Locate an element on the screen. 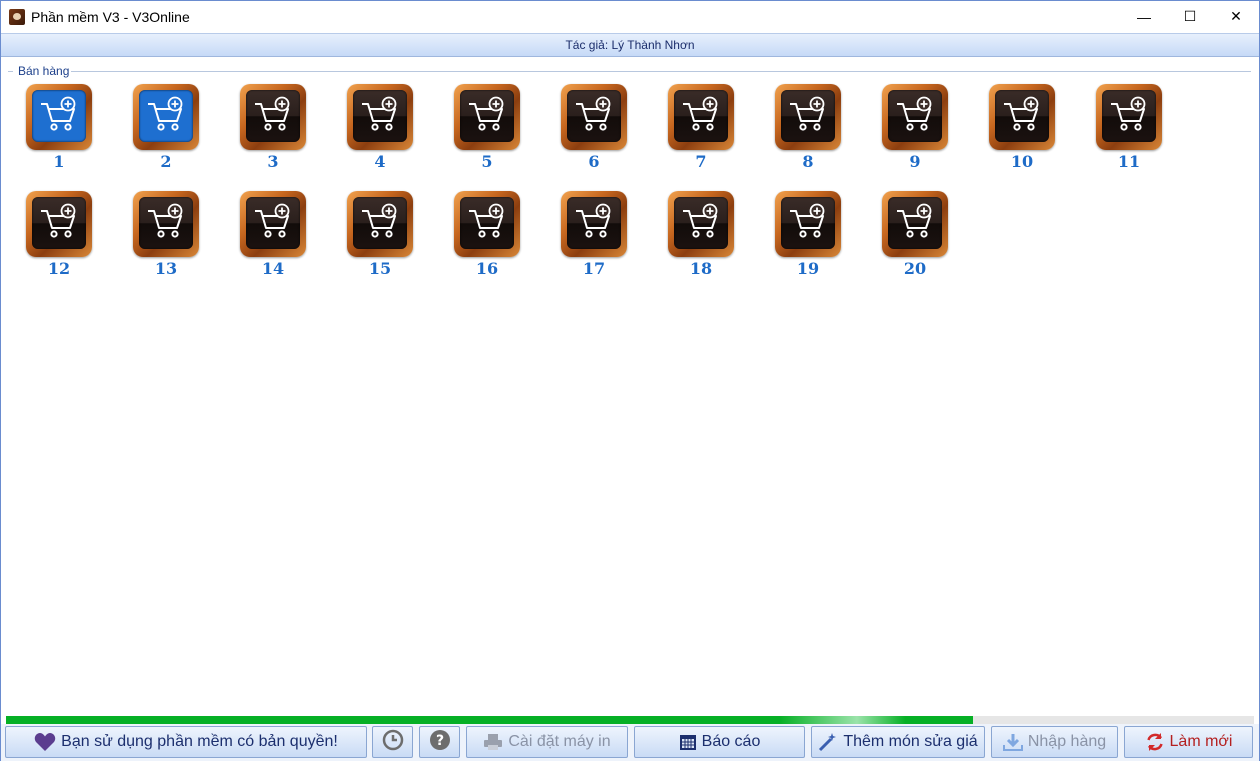 This screenshot has width=1260, height=761. tile-number: 8 is located at coordinates (808, 161).